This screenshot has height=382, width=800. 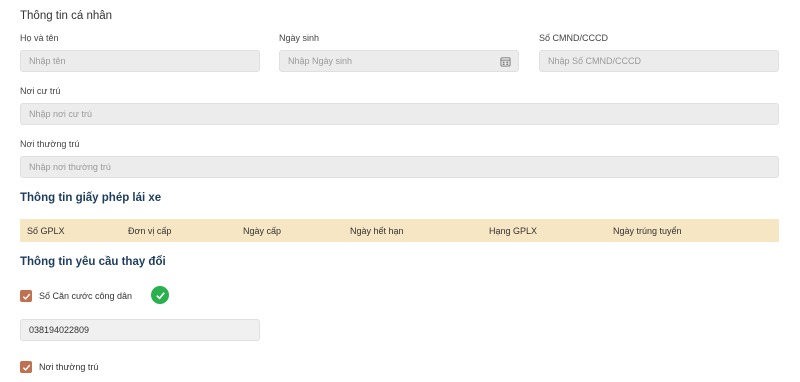 What do you see at coordinates (50, 144) in the screenshot?
I see `permanent-label: Nơi thường trú` at bounding box center [50, 144].